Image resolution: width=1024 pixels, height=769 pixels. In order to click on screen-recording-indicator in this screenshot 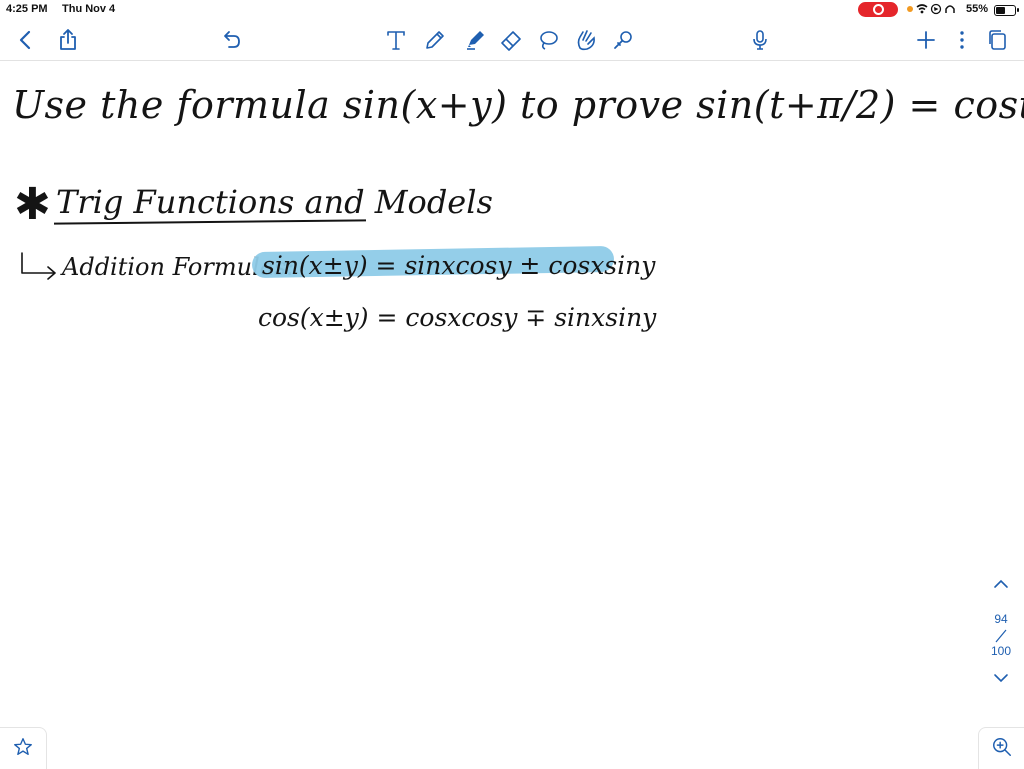, I will do `click(878, 9)`.